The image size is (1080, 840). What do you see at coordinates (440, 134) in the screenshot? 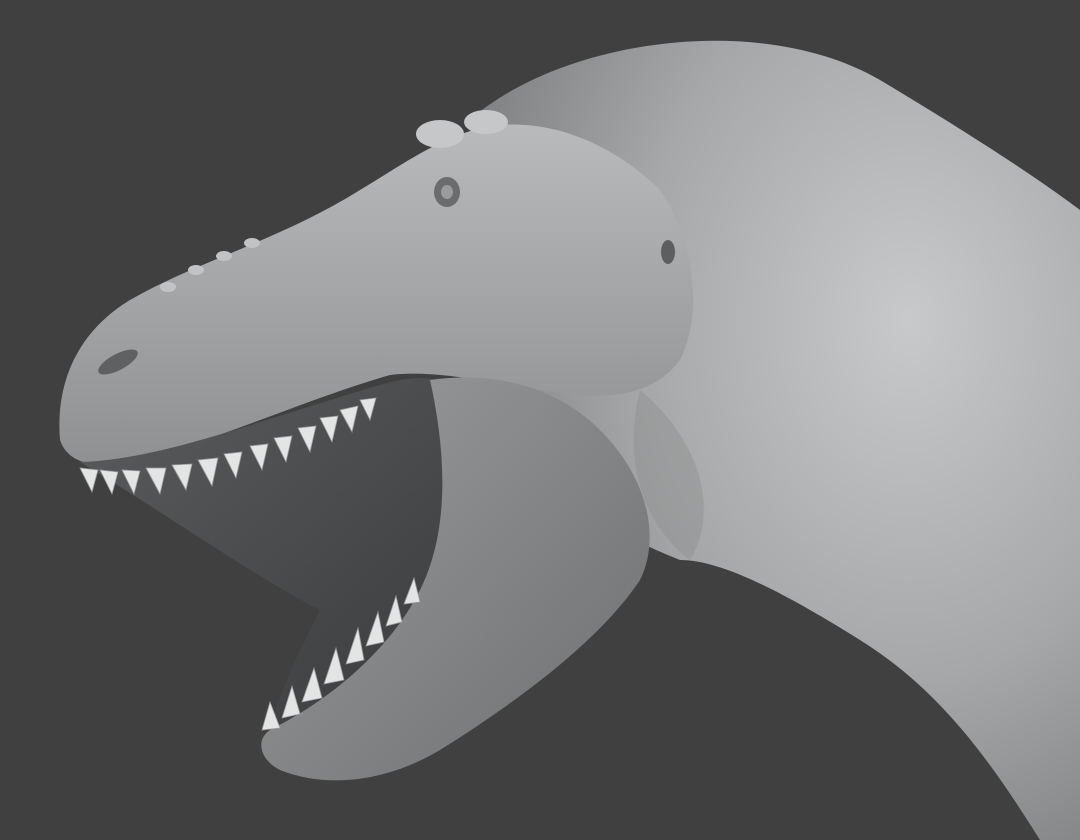
I see `brow-horn` at bounding box center [440, 134].